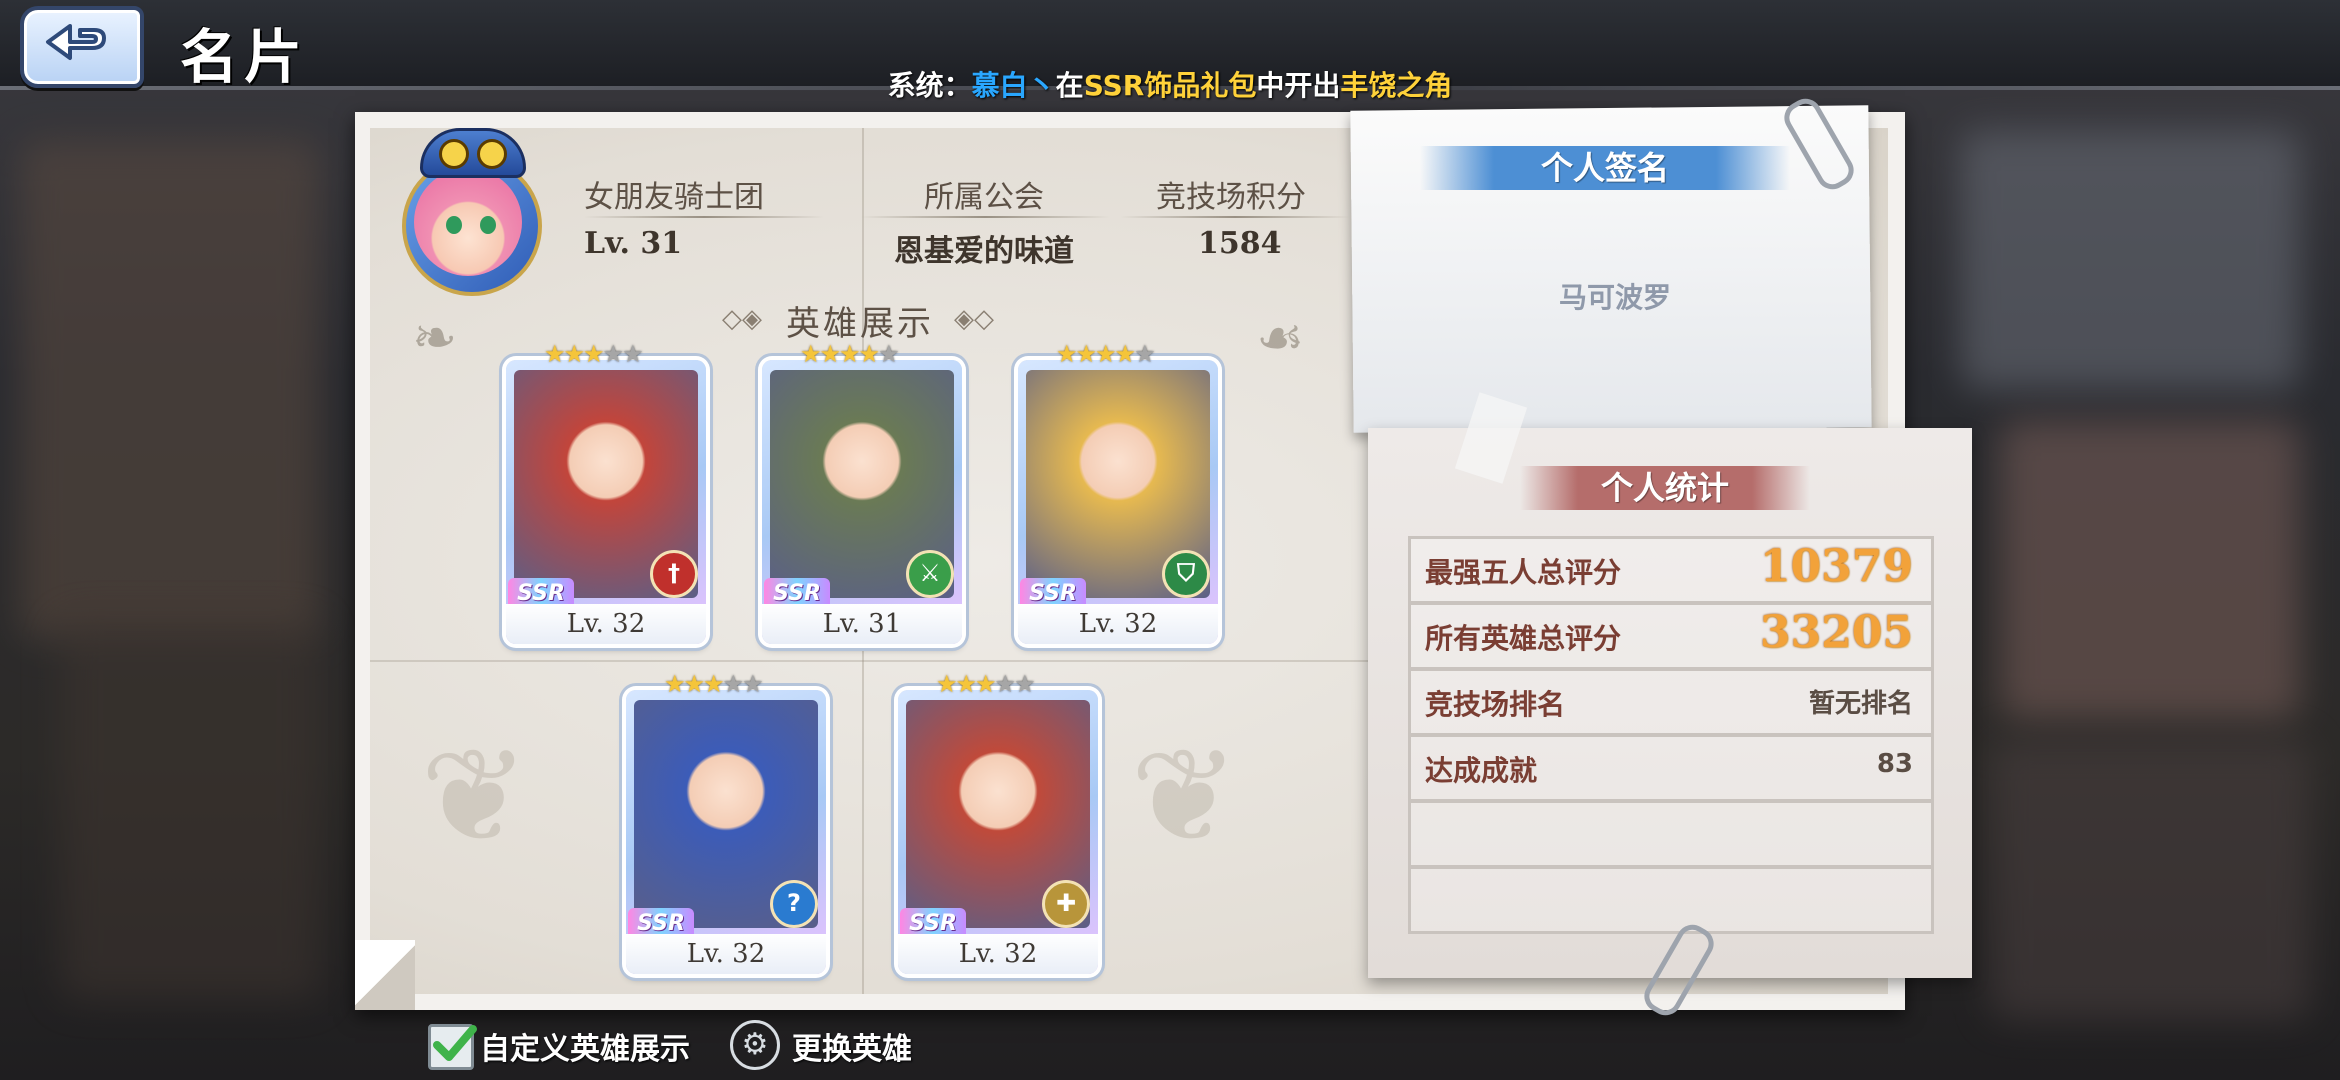 The width and height of the screenshot is (2340, 1080). Describe the element at coordinates (998, 832) in the screenshot. I see `hero-card: SSR ✚ Lv. 32` at that location.